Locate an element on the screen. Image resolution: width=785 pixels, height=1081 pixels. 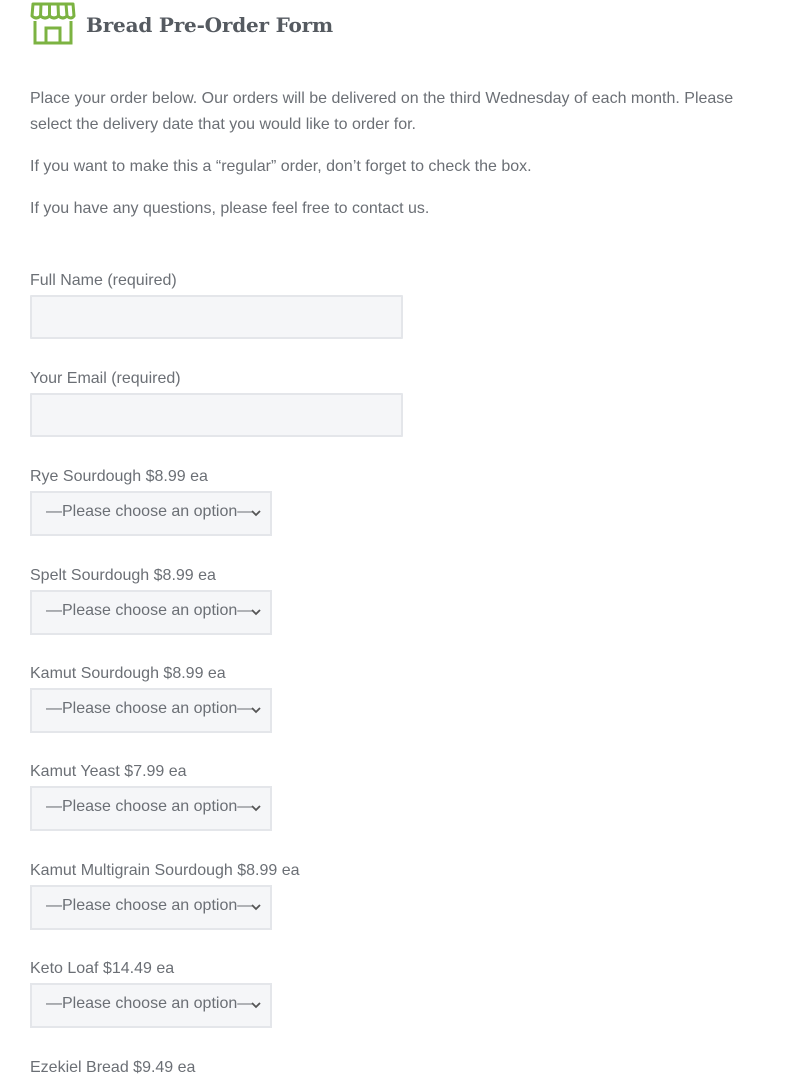
full-name-label: Full Name (required) is located at coordinates (103, 280).